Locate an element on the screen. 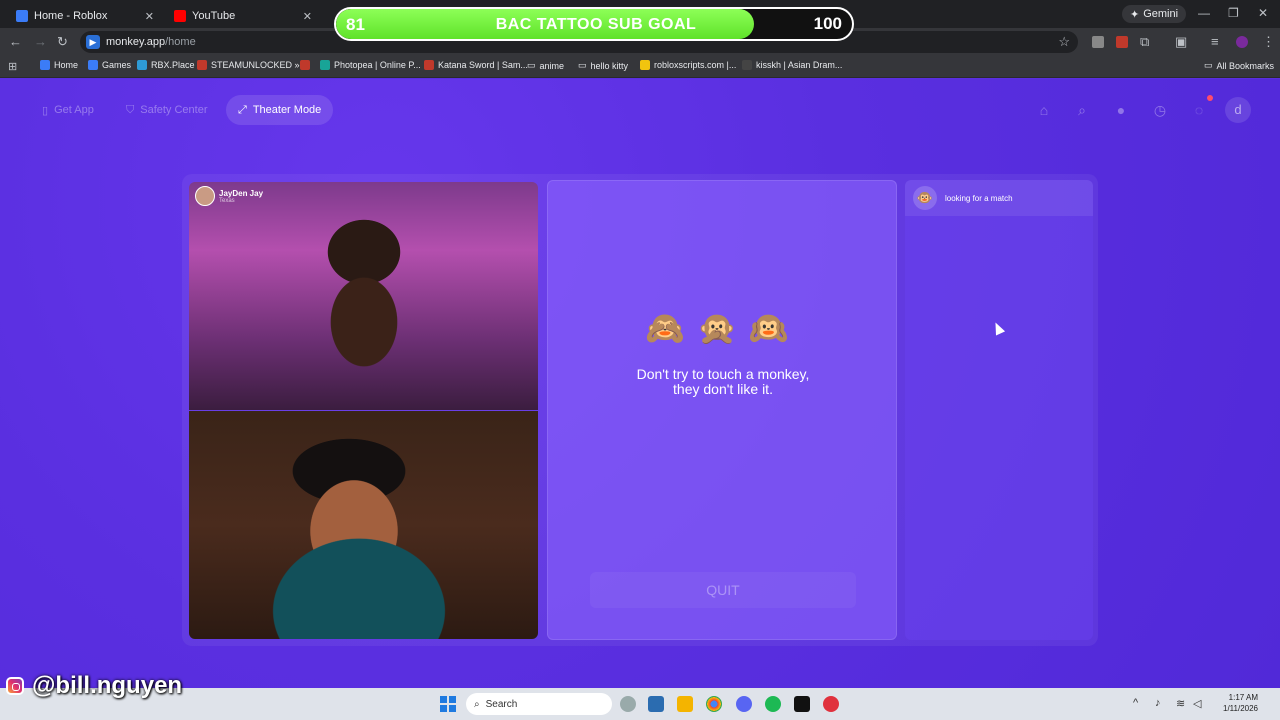  bookmark-label: anime is located at coordinates (552, 65).